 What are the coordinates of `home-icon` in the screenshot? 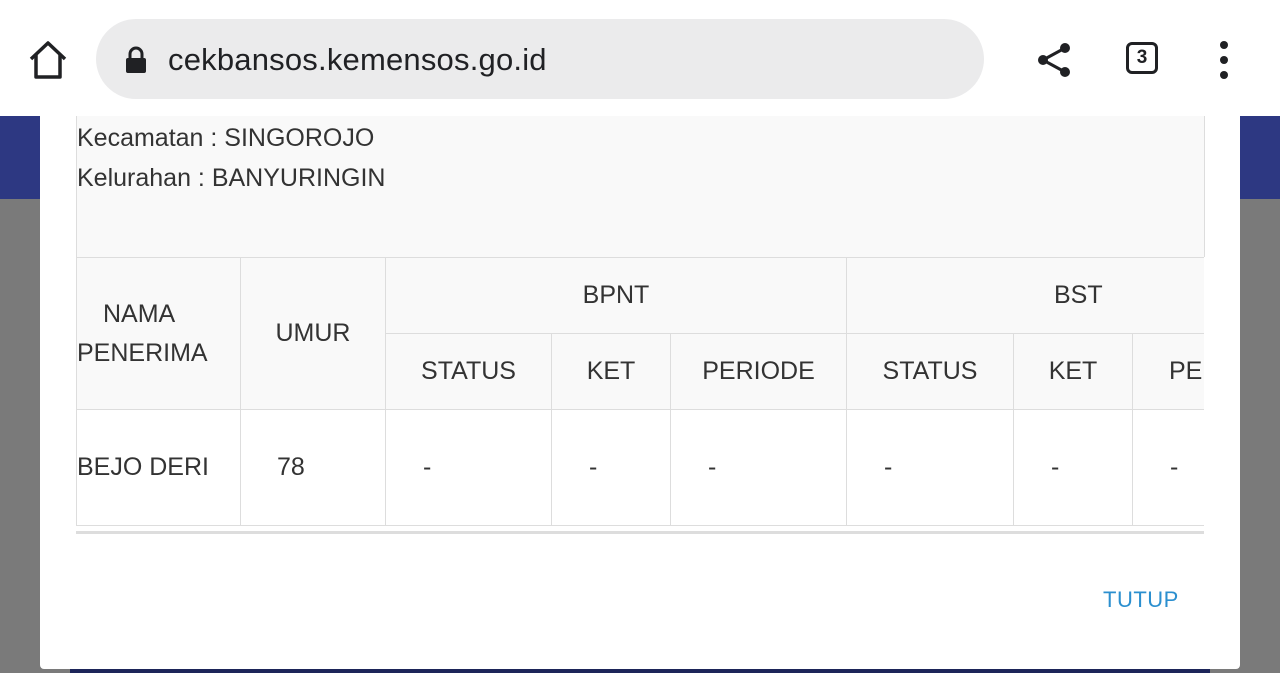 It's located at (48, 60).